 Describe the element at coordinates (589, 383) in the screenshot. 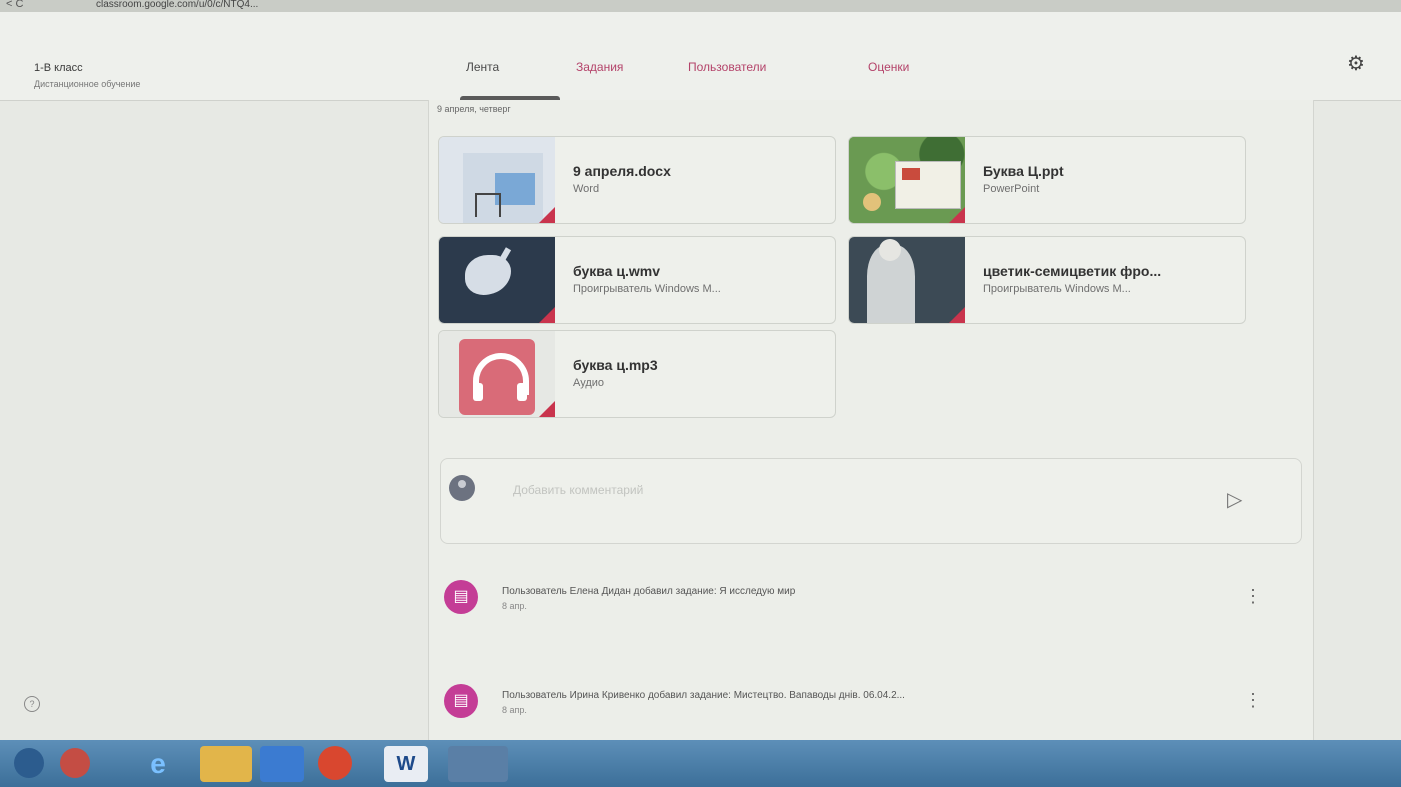

I see `attachment-type: Аудио` at that location.